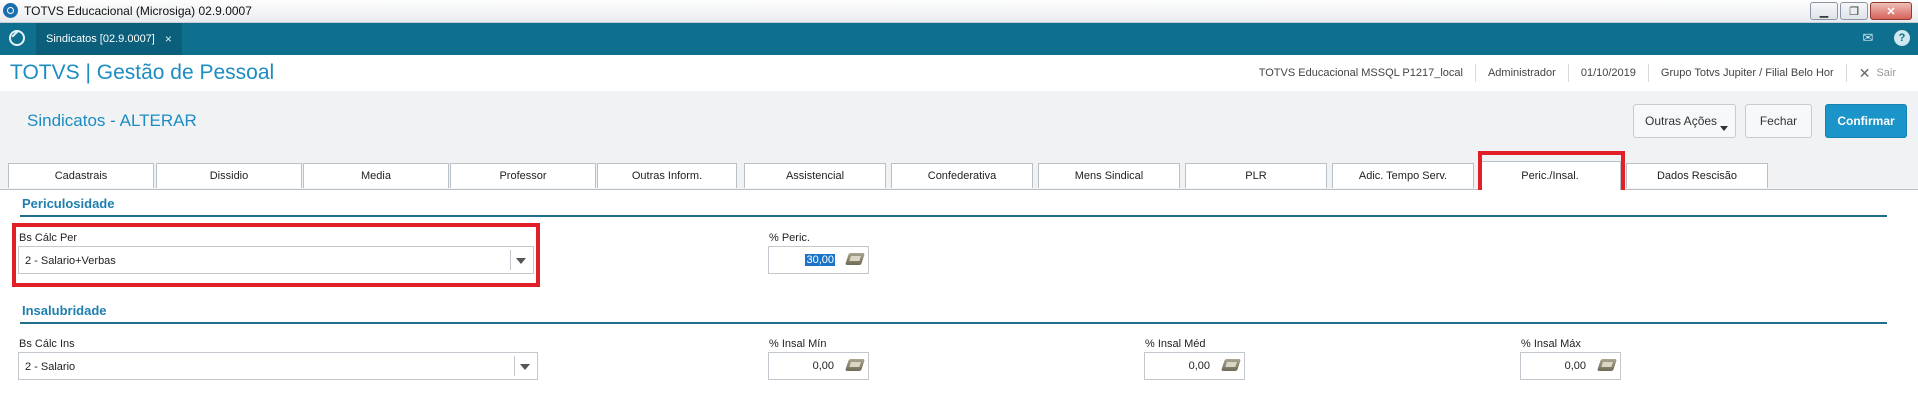 Image resolution: width=1918 pixels, height=418 pixels. Describe the element at coordinates (276, 255) in the screenshot. I see `highlight-bs-calc-per` at that location.